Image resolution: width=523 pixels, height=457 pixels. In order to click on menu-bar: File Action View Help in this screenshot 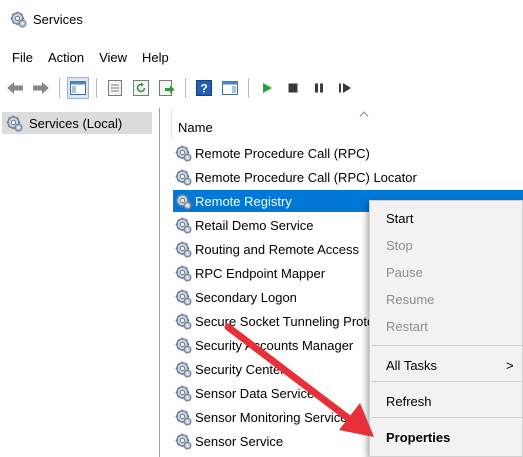, I will do `click(89, 57)`.